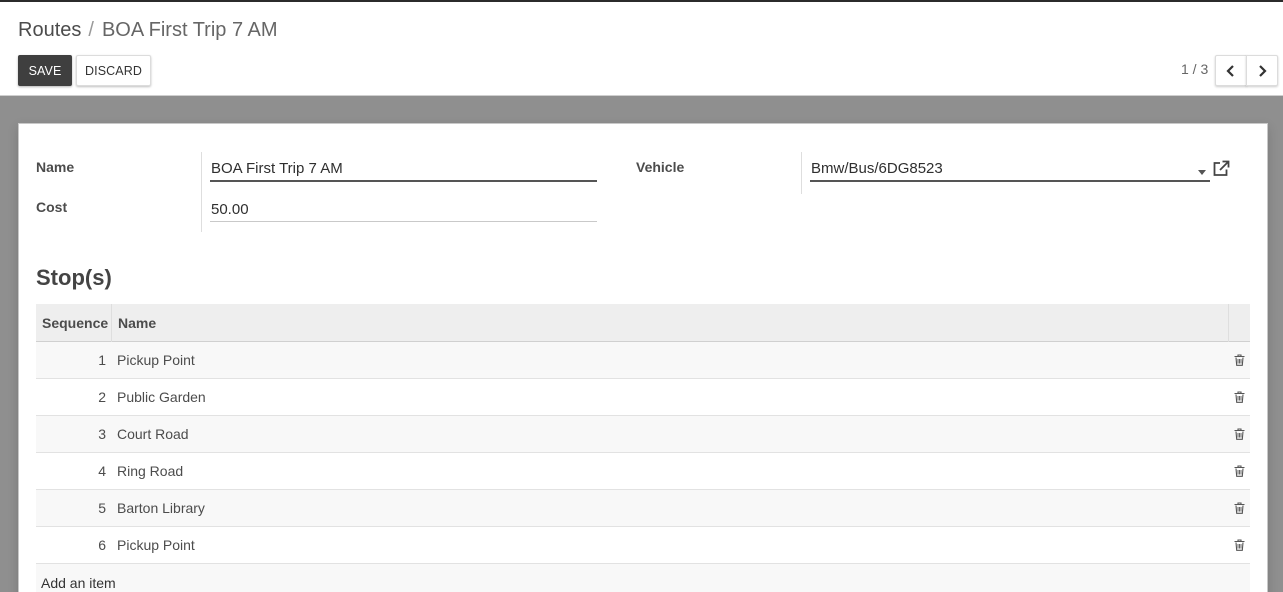  I want to click on left-group-separator, so click(201, 192).